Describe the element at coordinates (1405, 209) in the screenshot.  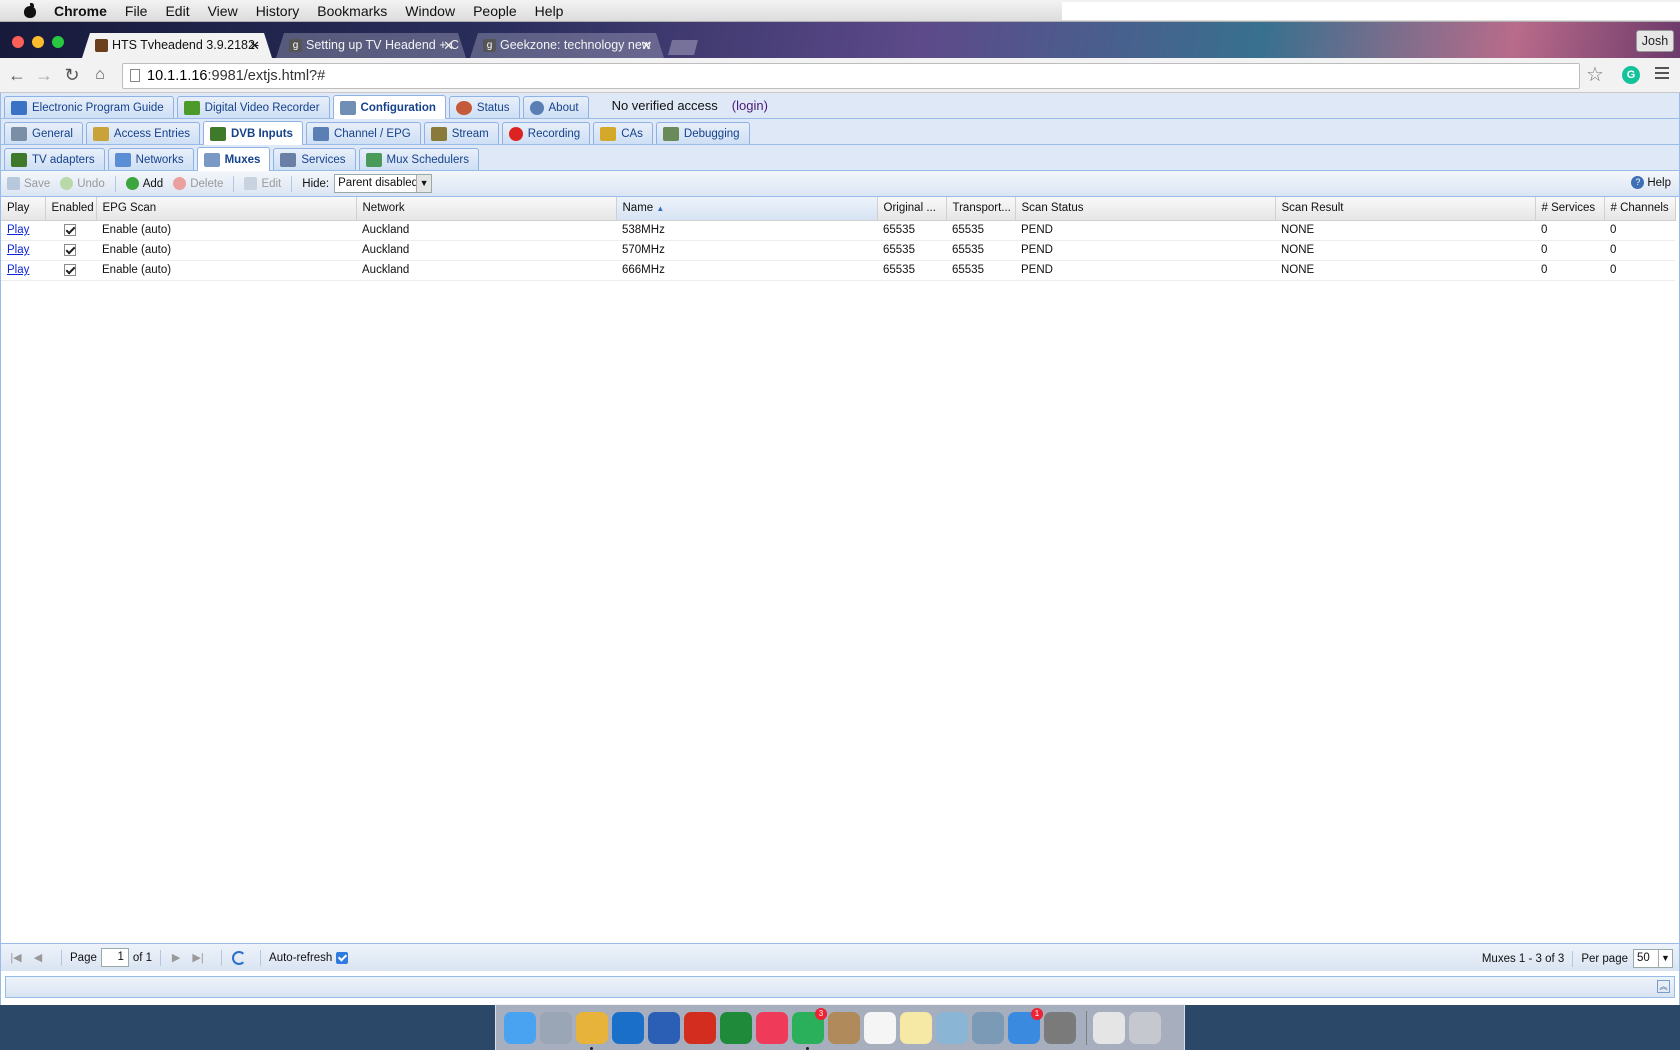
I see `col-header-scan-result: Scan Result` at that location.